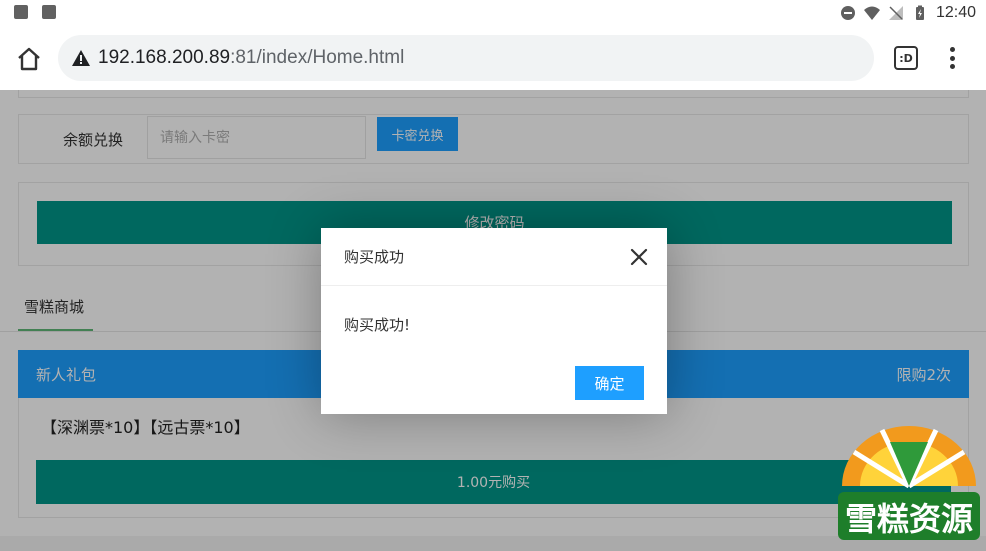 Image resolution: width=986 pixels, height=551 pixels. Describe the element at coordinates (494, 257) in the screenshot. I see `dialog-header: 购买成功` at that location.